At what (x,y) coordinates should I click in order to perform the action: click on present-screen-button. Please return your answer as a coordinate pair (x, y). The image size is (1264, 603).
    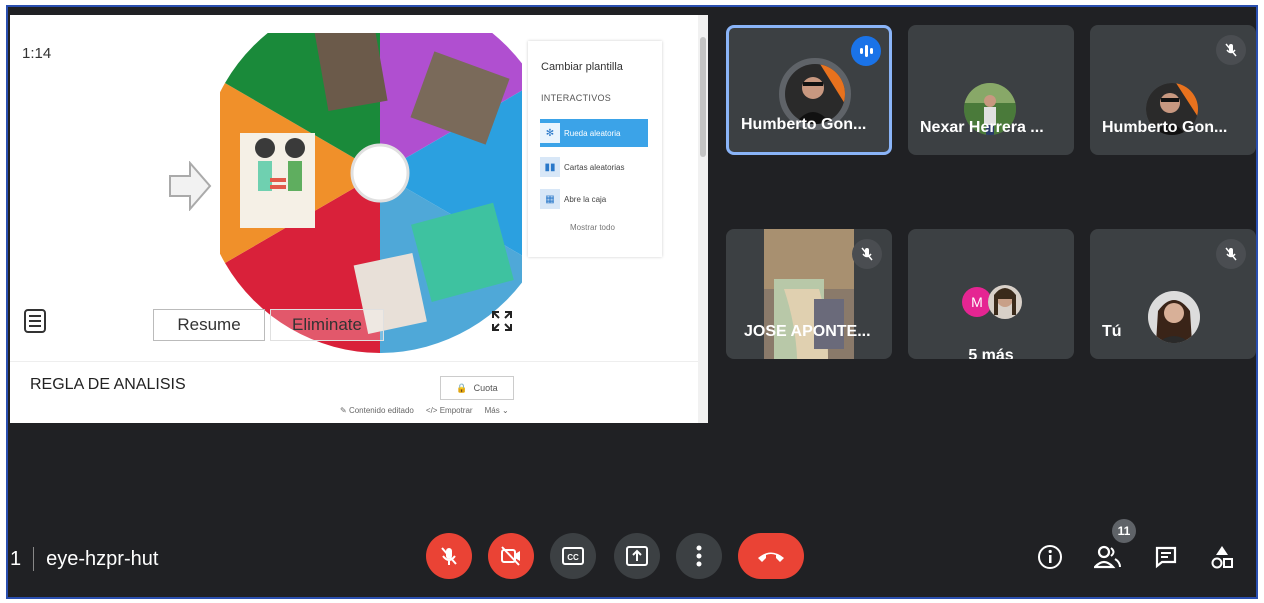
    Looking at the image, I should click on (637, 556).